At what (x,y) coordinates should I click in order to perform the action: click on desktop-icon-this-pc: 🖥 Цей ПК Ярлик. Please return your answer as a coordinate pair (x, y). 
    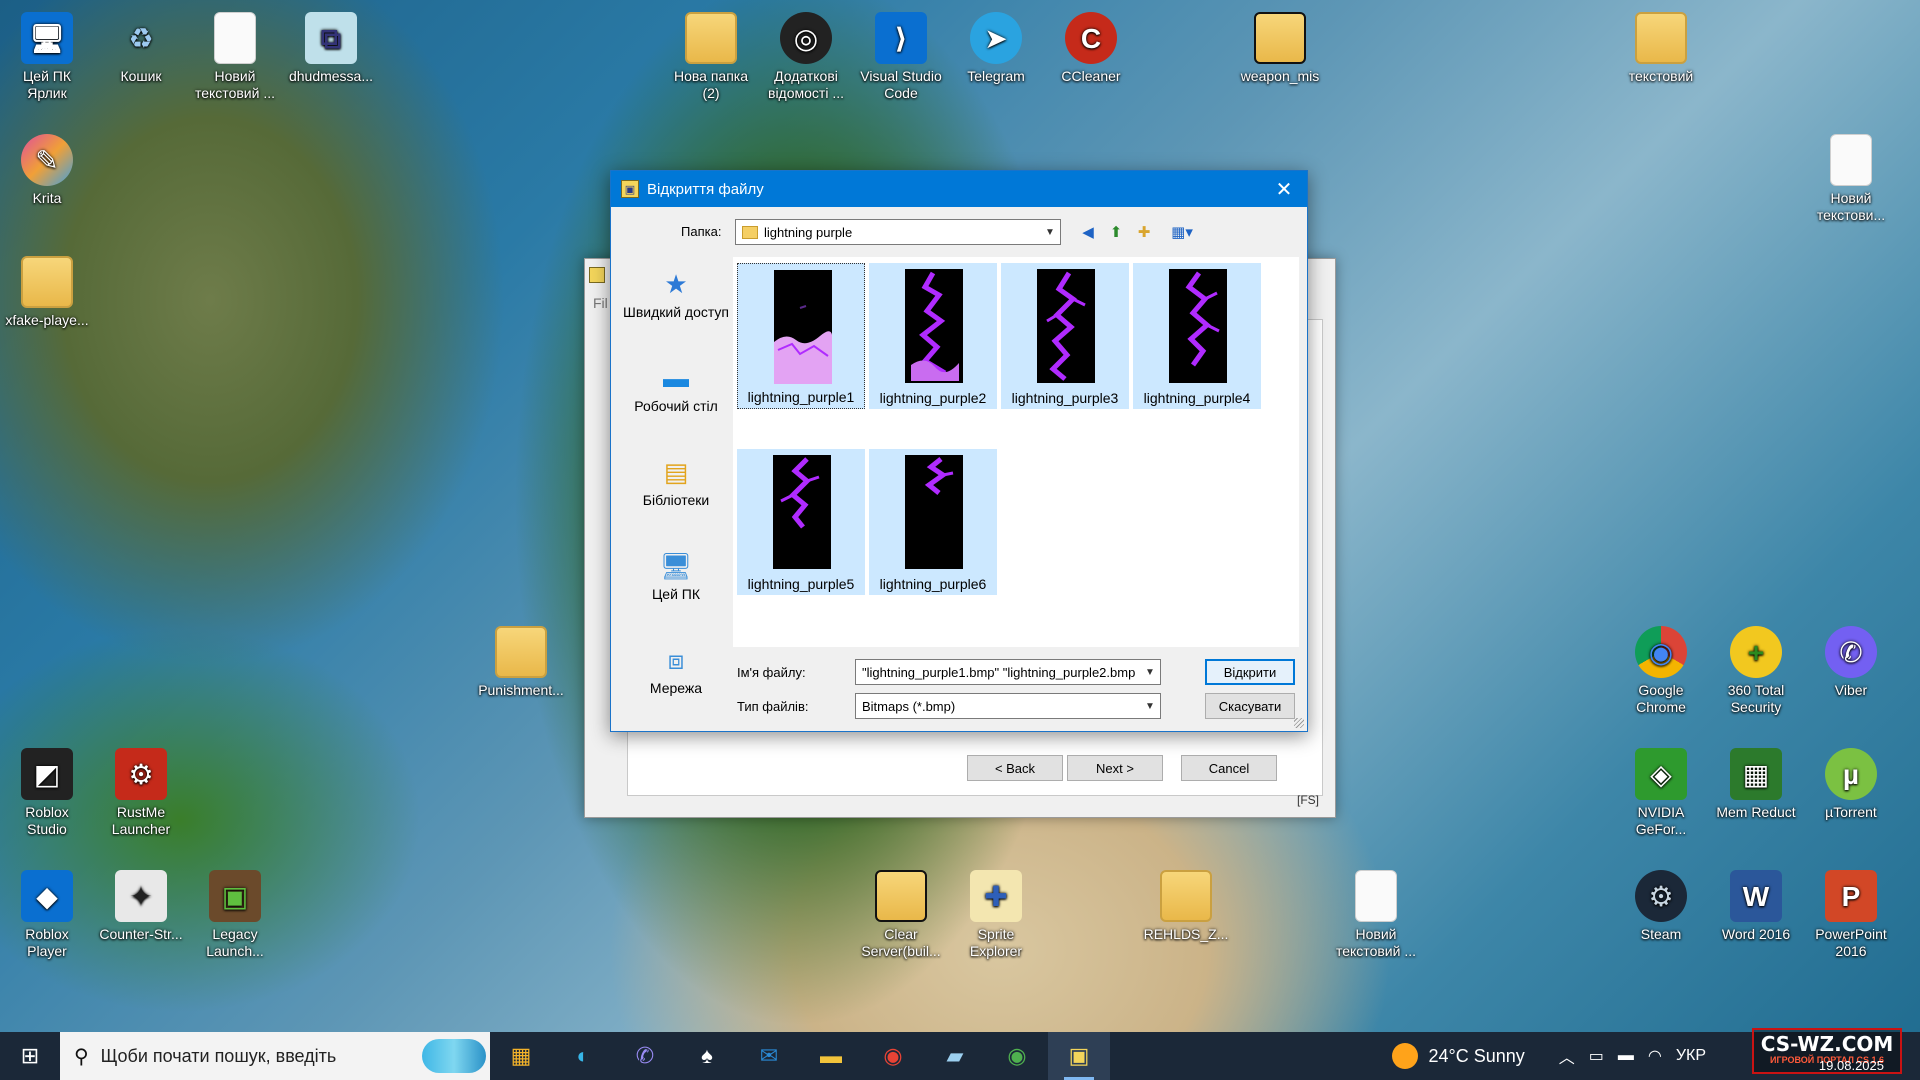
    Looking at the image, I should click on (47, 57).